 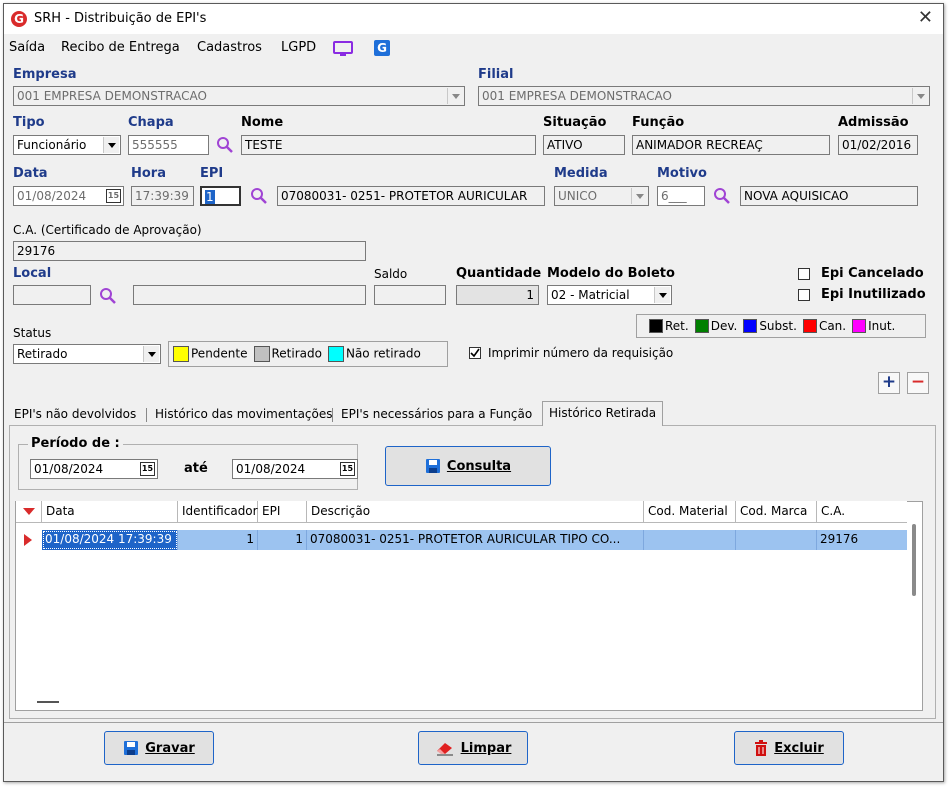 I want to click on periodo-ate-input: 01/08/2024 15, so click(x=295, y=469).